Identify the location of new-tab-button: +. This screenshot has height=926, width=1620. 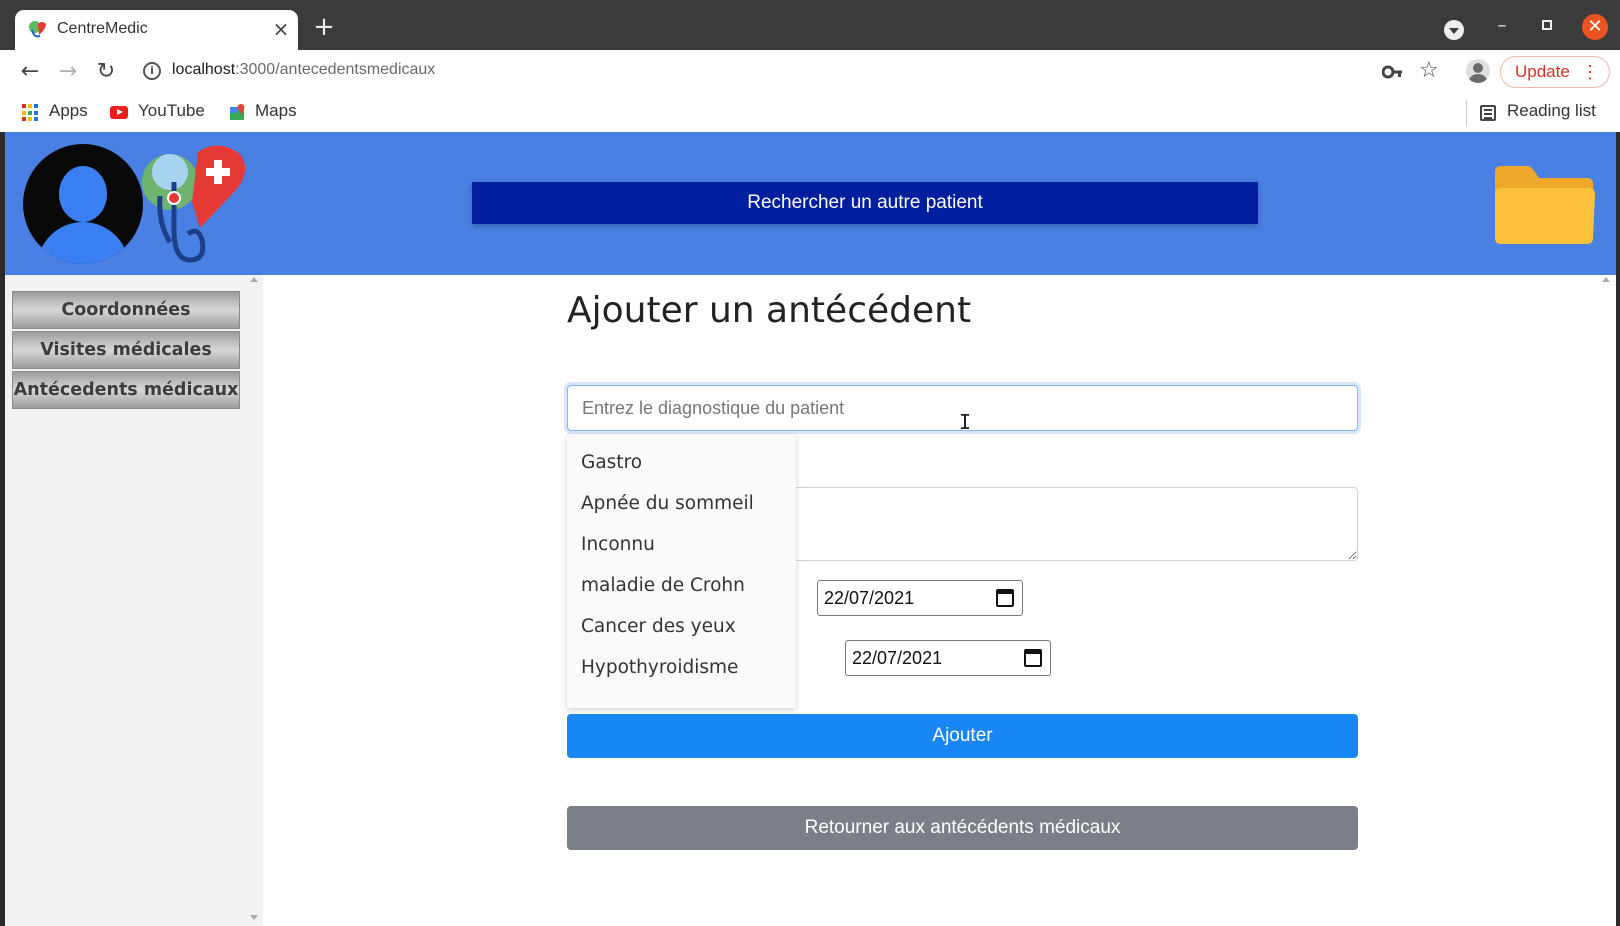
(324, 27).